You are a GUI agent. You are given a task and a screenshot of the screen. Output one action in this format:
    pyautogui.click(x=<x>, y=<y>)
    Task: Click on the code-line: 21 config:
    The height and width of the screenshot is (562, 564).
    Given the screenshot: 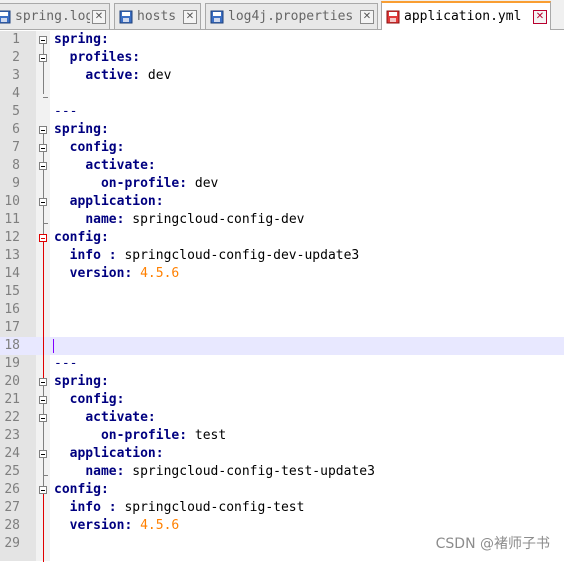 What is the action you would take?
    pyautogui.click(x=282, y=400)
    